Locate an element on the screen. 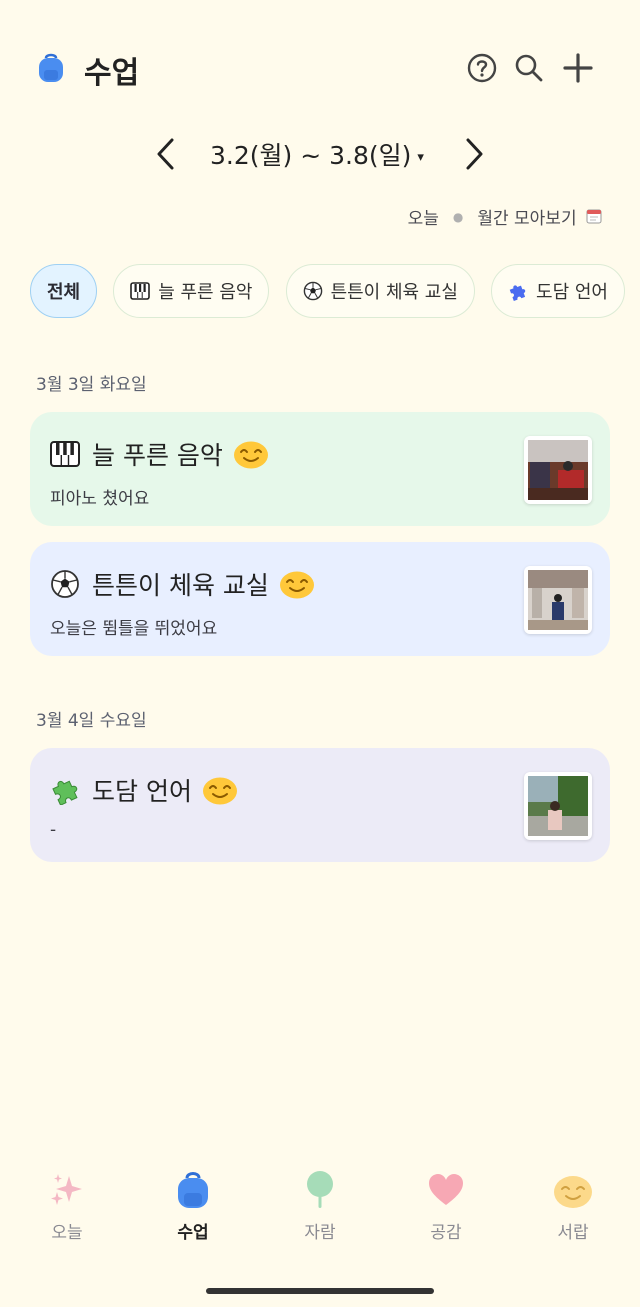 The height and width of the screenshot is (1307, 640). heart-icon is located at coordinates (446, 1189).